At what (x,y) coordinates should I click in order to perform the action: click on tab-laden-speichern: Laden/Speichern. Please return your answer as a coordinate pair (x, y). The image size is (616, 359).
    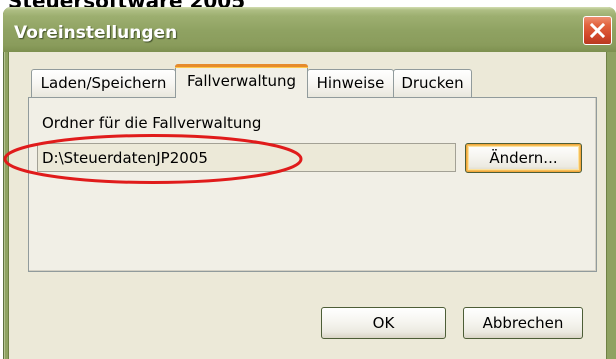
    Looking at the image, I should click on (103, 83).